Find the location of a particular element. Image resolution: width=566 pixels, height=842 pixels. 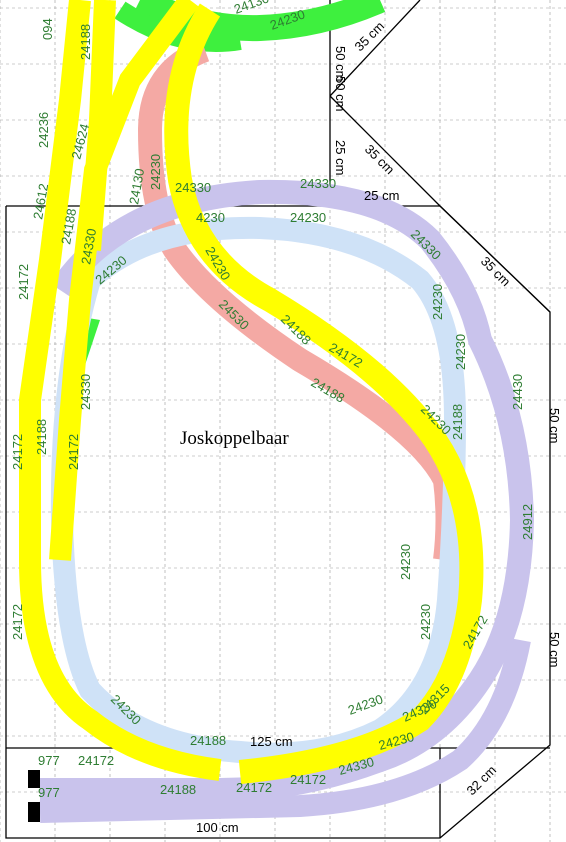

track-piece-label: 24130 is located at coordinates (251, 8).